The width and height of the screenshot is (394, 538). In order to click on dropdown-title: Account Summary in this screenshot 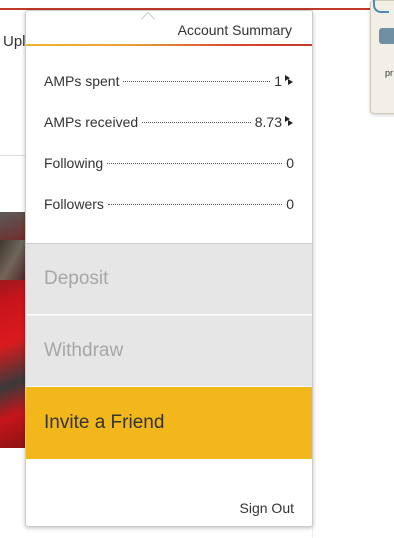, I will do `click(234, 30)`.